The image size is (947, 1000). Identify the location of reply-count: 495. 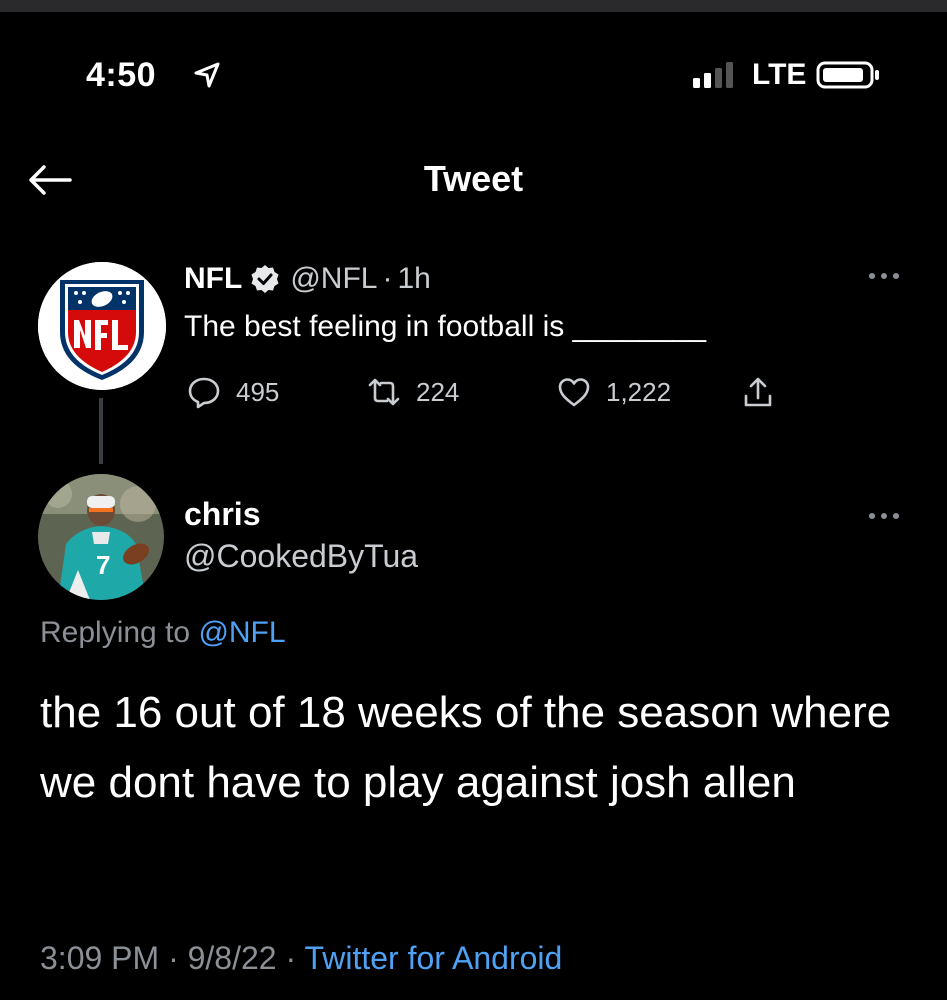
(258, 391).